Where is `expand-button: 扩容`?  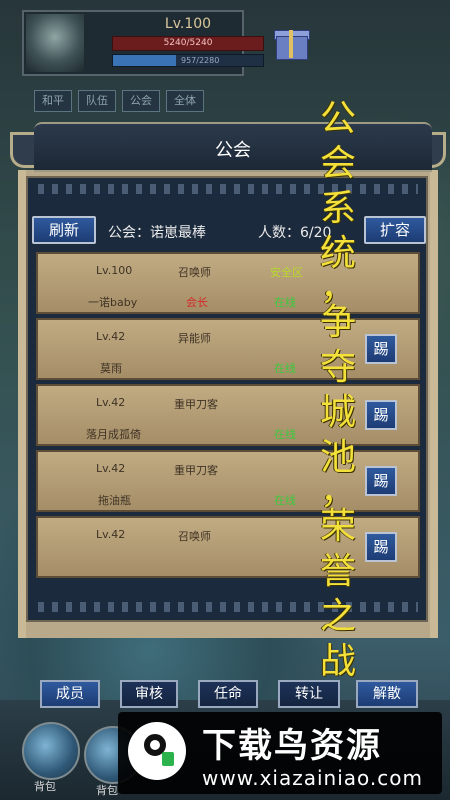
expand-button: 扩容 is located at coordinates (395, 230).